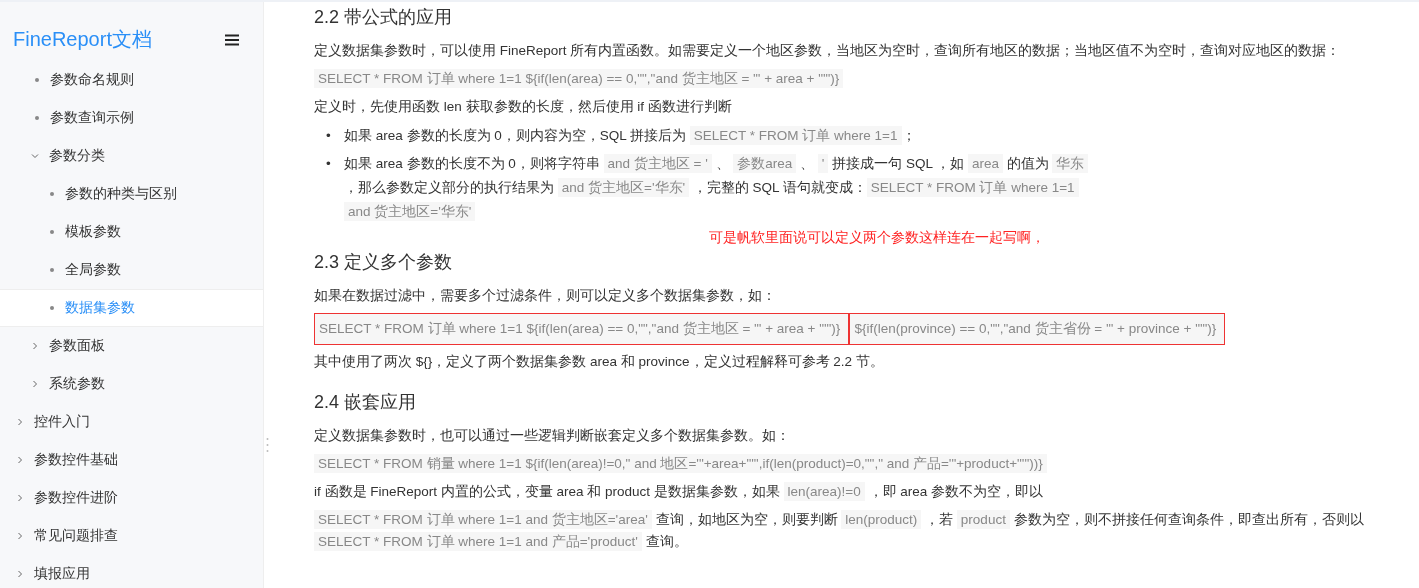 Image resolution: width=1419 pixels, height=588 pixels. I want to click on paragraph: 定义数据集参数时，也可以通过一些逻辑判断嵌套定义多个数据集参数。如：, so click(552, 436).